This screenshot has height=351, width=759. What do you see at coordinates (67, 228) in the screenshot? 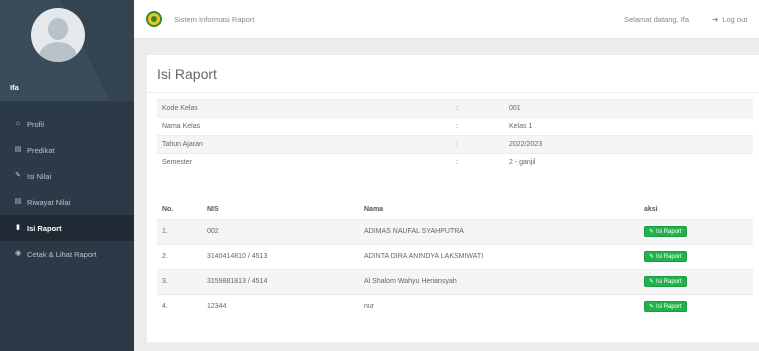
I see `sidebar-item-isi-raport: ▮ Isi Raport` at bounding box center [67, 228].